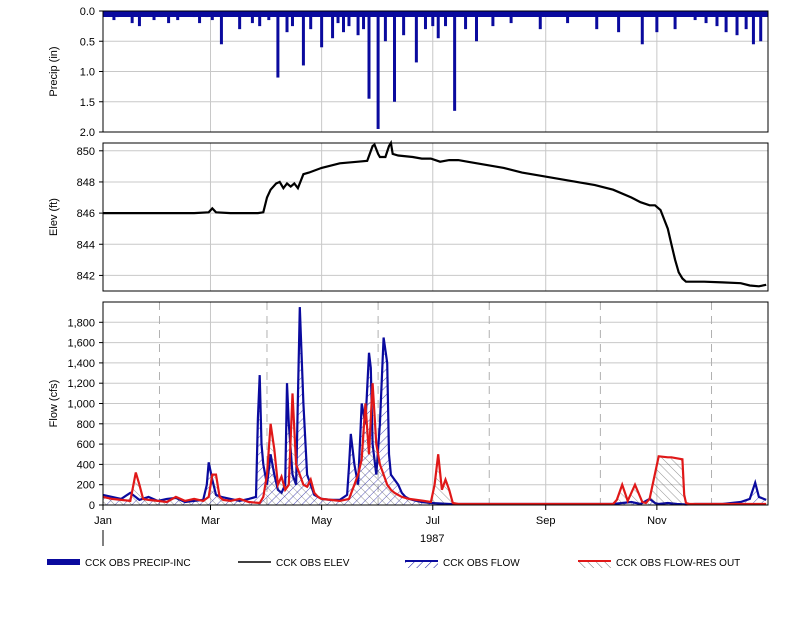 The height and width of the screenshot is (627, 800). Describe the element at coordinates (138, 563) in the screenshot. I see `legend-label-0: CCK OBS PRECIP-INC` at that location.